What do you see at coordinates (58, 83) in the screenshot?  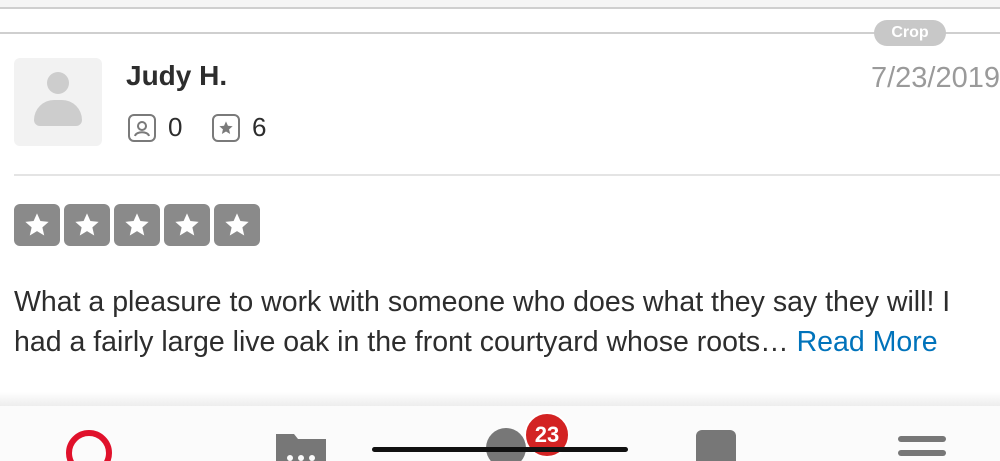 I see `avatar-head` at bounding box center [58, 83].